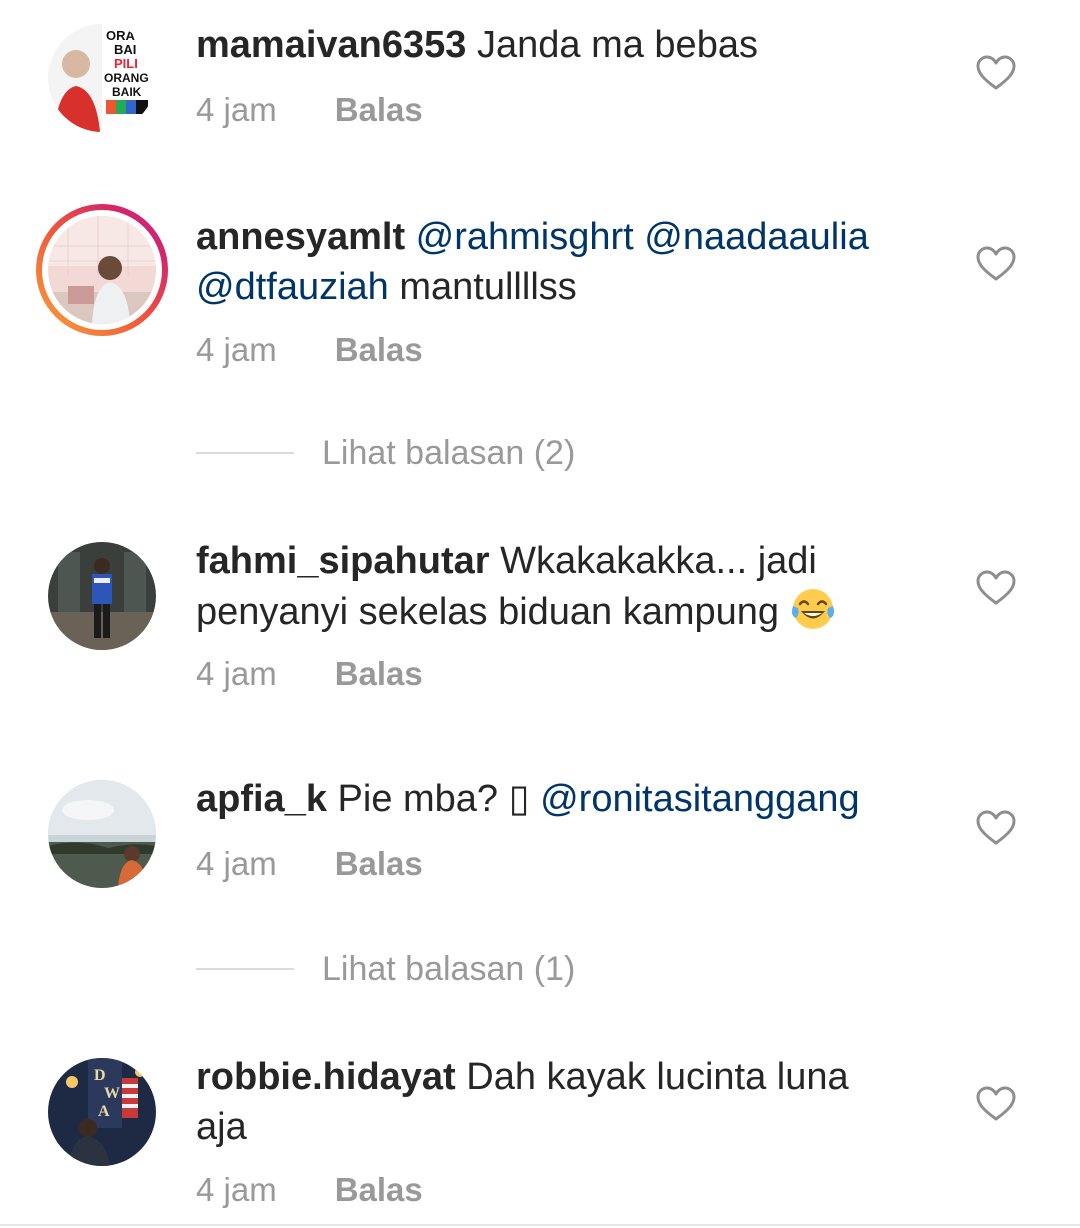 The height and width of the screenshot is (1228, 1080). I want to click on comment-username: fahmi_sipahutar, so click(343, 561).